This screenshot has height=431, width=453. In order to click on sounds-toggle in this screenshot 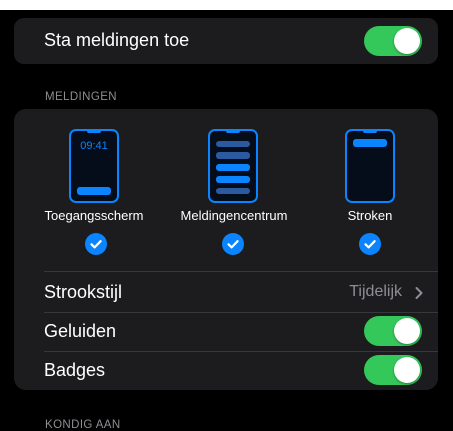, I will do `click(393, 331)`.